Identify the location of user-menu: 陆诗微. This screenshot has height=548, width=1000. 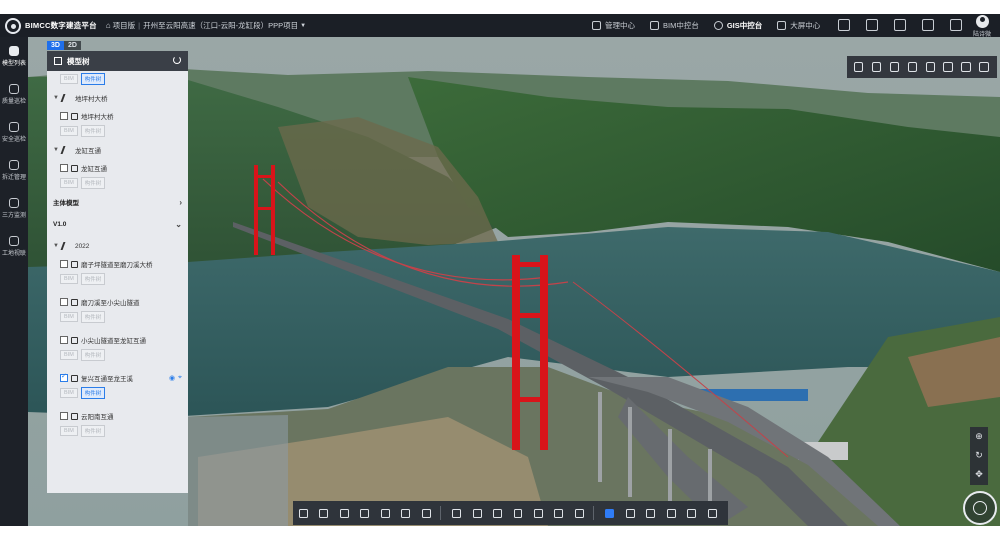
(982, 26).